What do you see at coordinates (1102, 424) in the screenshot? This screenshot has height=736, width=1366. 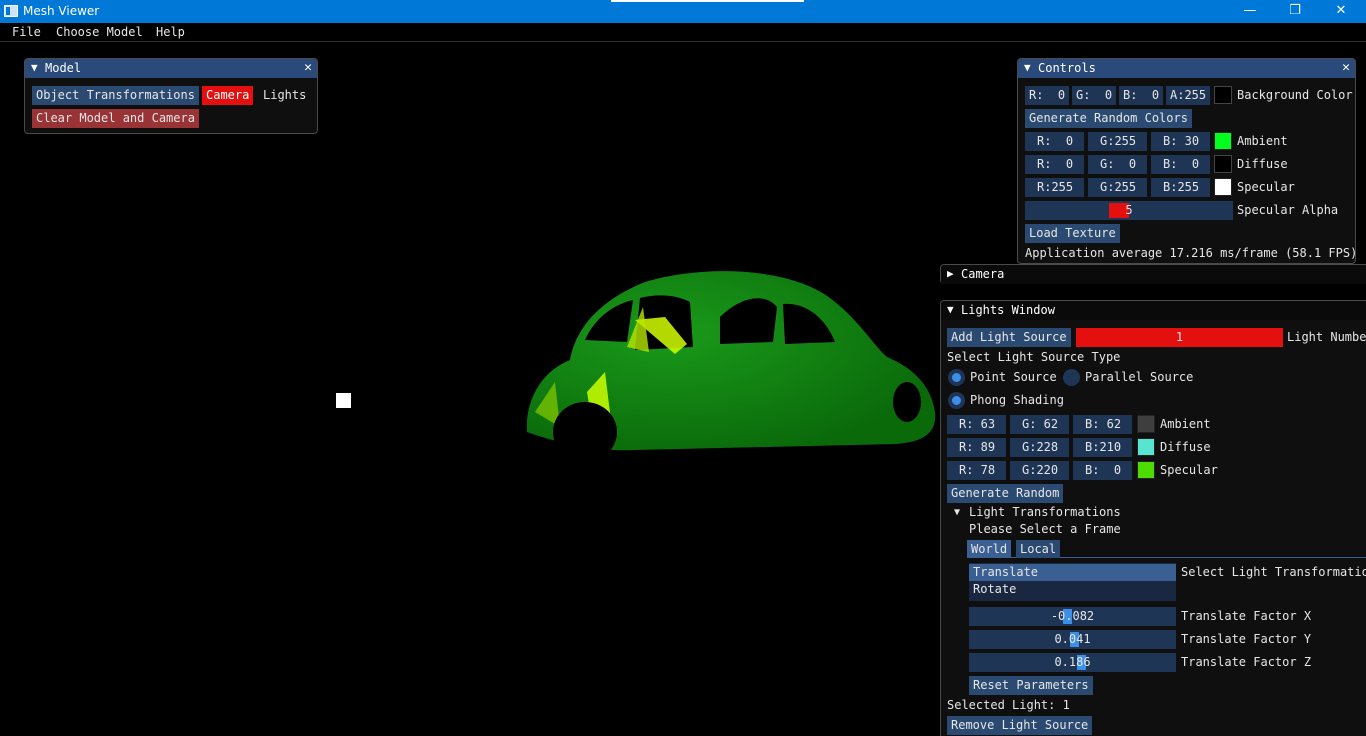 I see `light-ambient-b-field: B: 62` at bounding box center [1102, 424].